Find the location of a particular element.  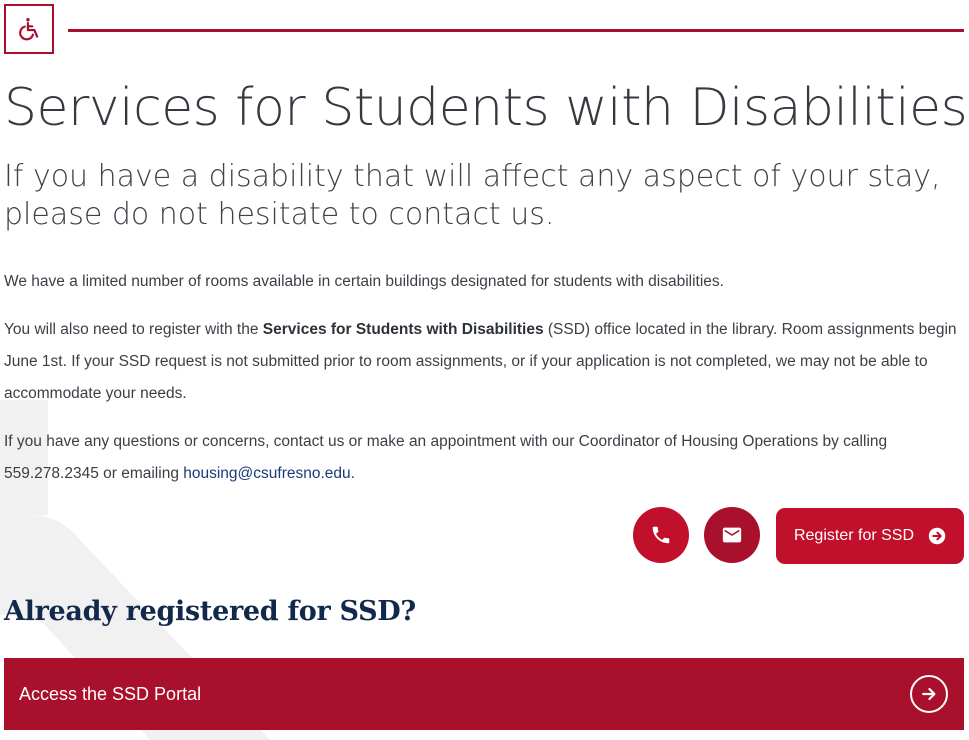

email-button is located at coordinates (732, 535).